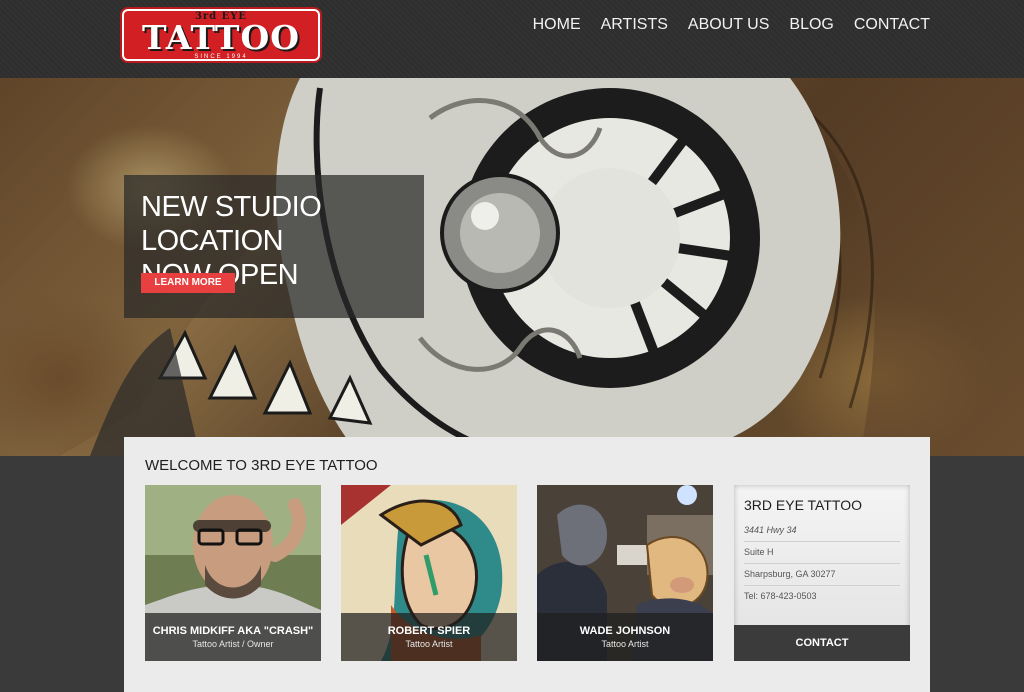 This screenshot has height=692, width=1024. What do you see at coordinates (233, 631) in the screenshot?
I see `artist-name: CHRIS MIDKIFF AKA "CRASH"` at bounding box center [233, 631].